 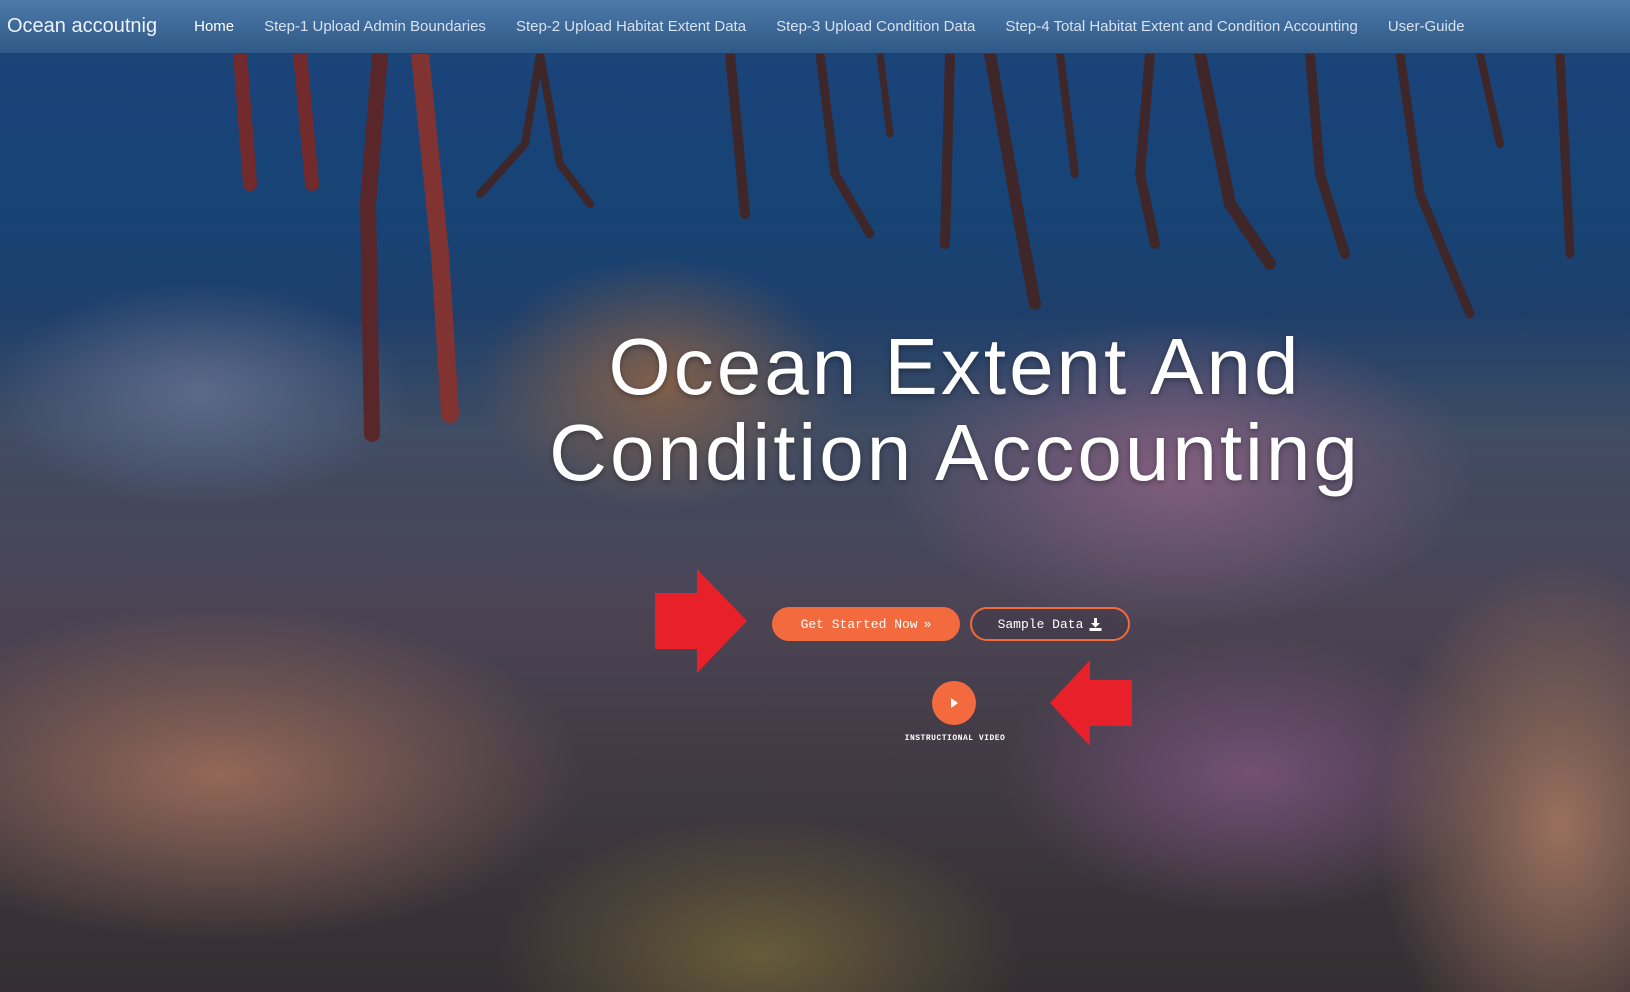 I want to click on play-icon, so click(x=954, y=703).